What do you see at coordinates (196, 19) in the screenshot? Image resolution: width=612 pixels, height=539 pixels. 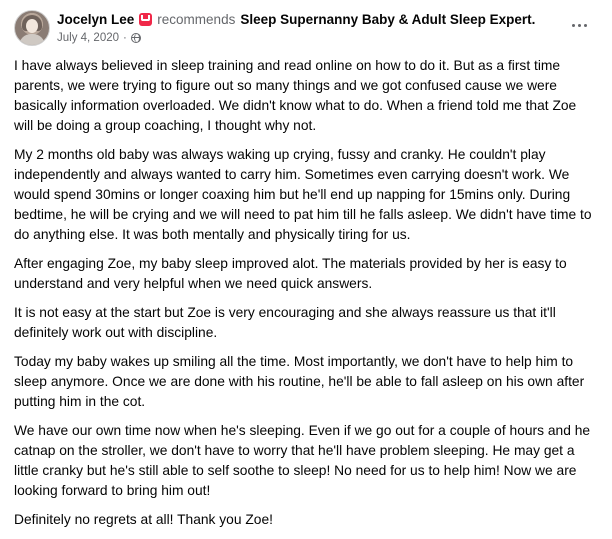 I see `recommend-label: recommends` at bounding box center [196, 19].